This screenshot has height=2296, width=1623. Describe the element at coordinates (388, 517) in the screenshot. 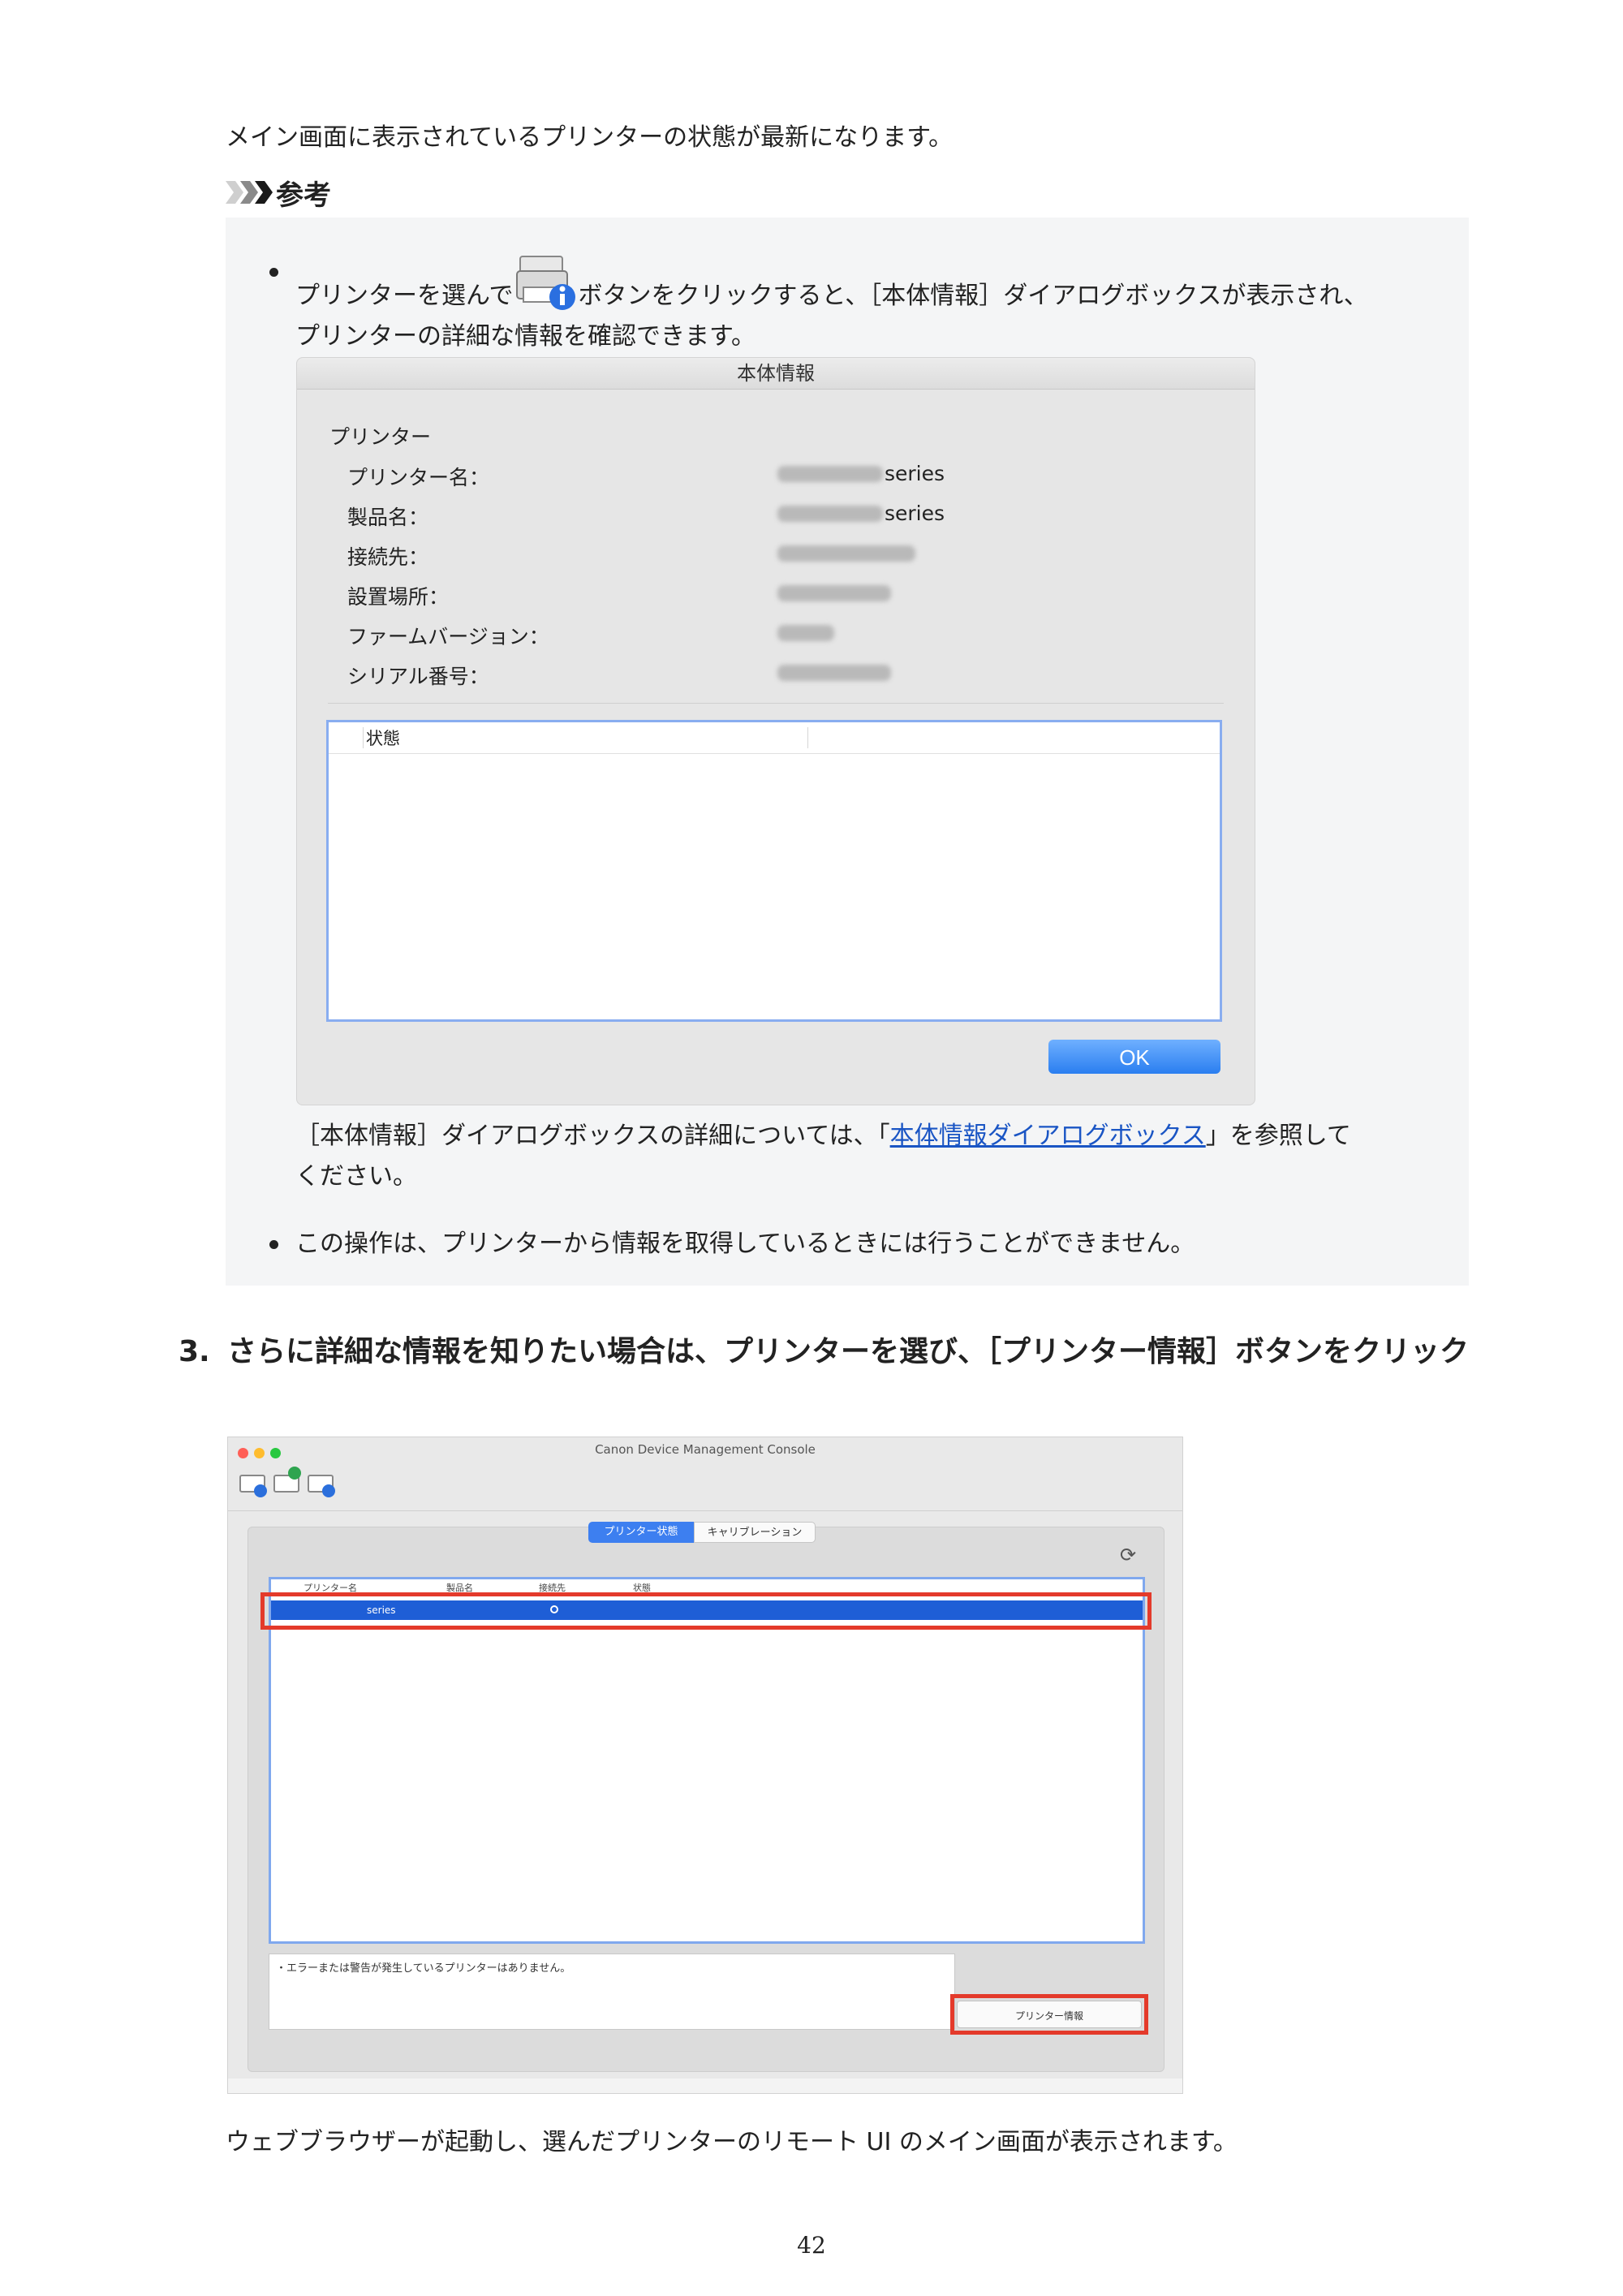

I see `product-name-label: 製品名：` at that location.